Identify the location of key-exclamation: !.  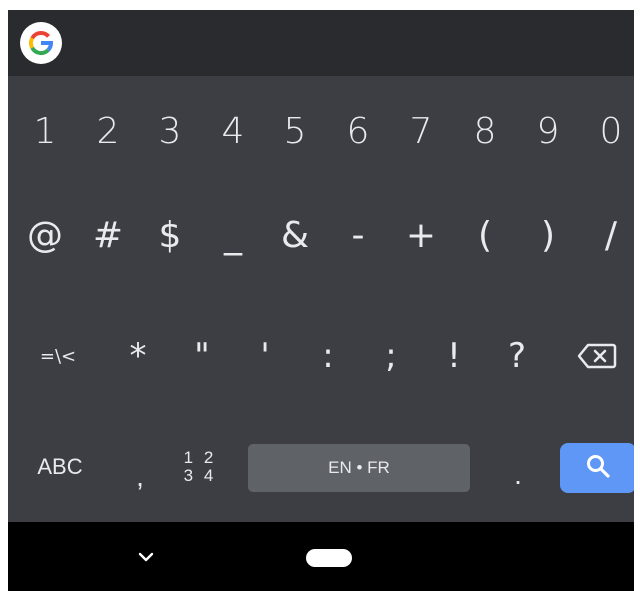
(454, 356).